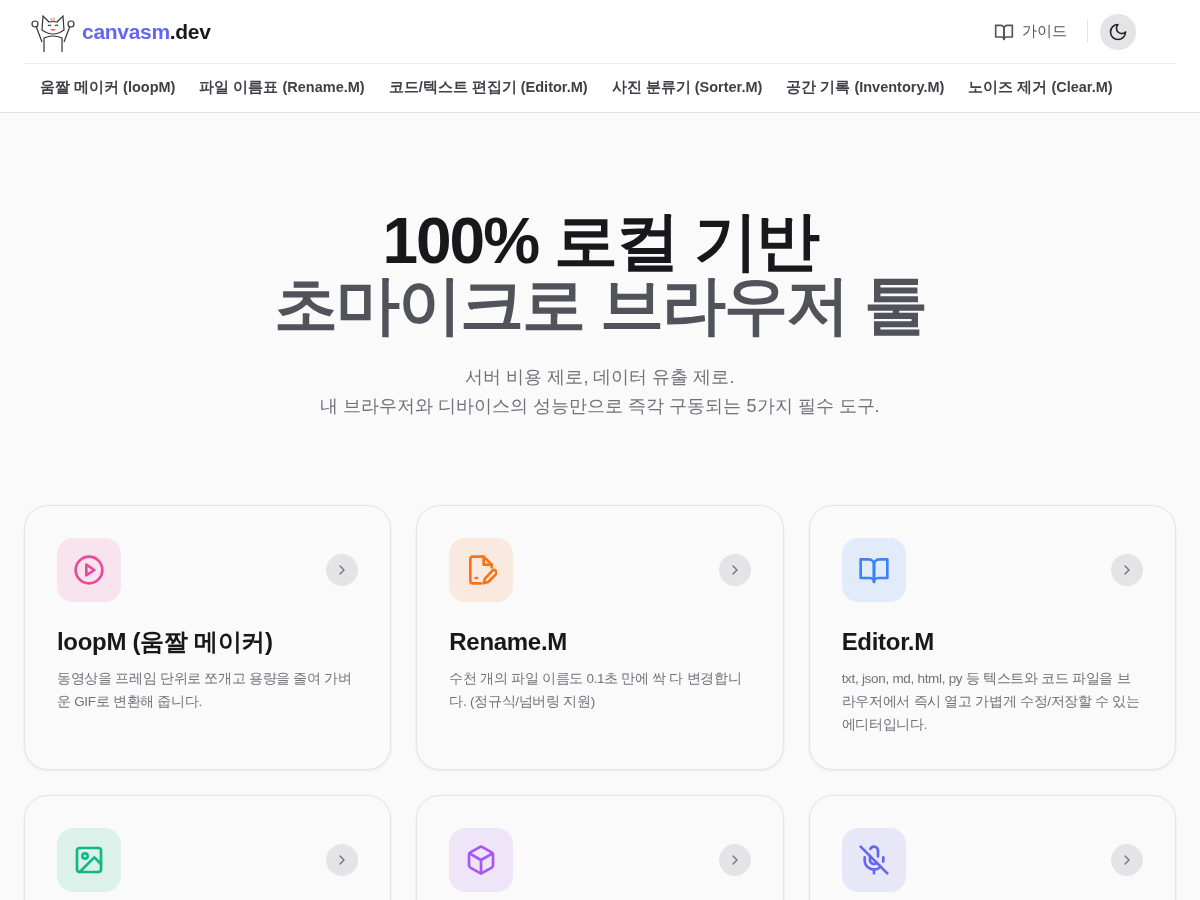 This screenshot has height=900, width=1200. I want to click on card-description: txt, json, md, html, py 등 텍스트와 코드 파일을 브라우저에서 즉시 열고 가볍게 수정/저장할 수 있는 에디터입니다., so click(991, 701).